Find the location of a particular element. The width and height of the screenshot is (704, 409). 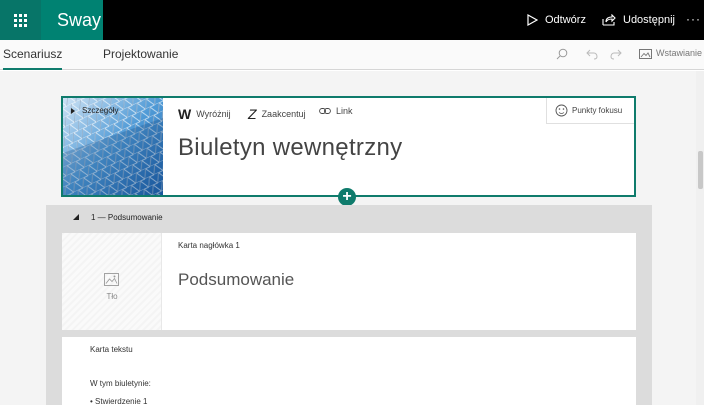

sway-title: Biuletyn wewnętrzny is located at coordinates (290, 148).